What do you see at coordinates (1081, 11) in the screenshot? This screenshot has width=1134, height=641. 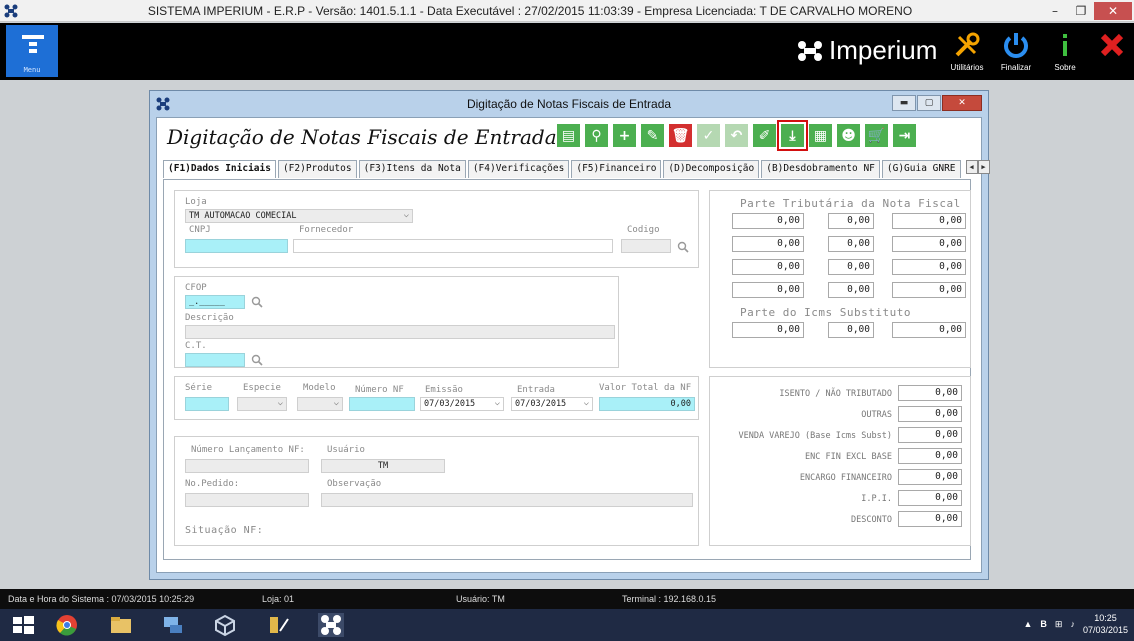 I see `restore-button: ❐` at bounding box center [1081, 11].